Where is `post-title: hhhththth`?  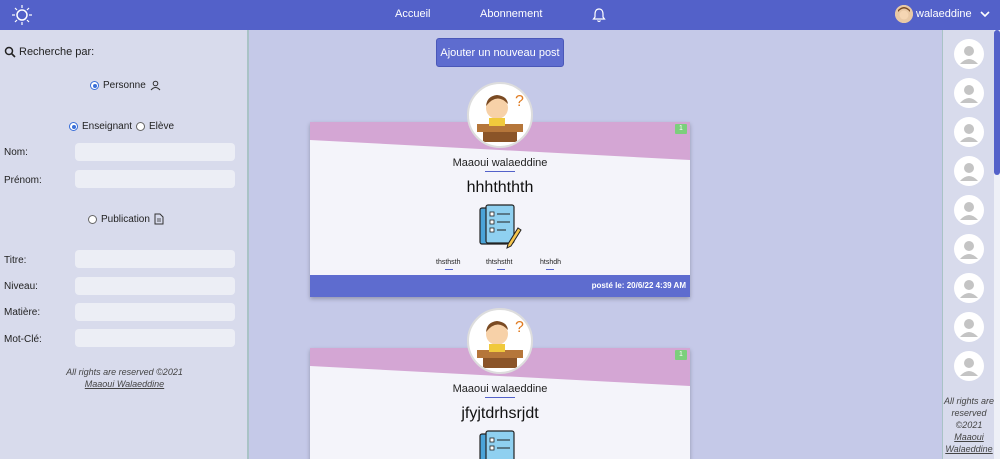
post-title: hhhththth is located at coordinates (500, 188).